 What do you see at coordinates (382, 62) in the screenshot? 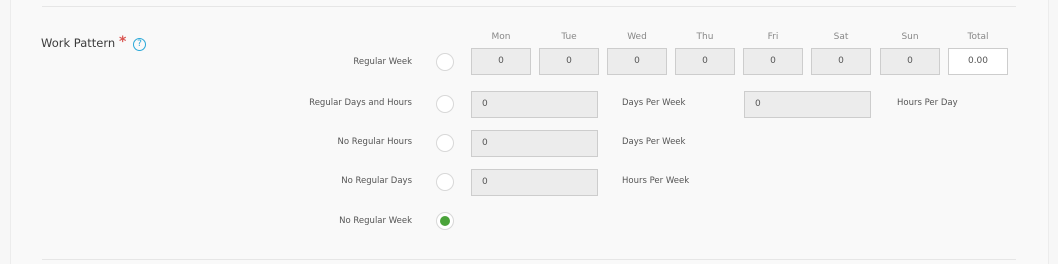
I see `regular-week-label: Regular Week` at bounding box center [382, 62].